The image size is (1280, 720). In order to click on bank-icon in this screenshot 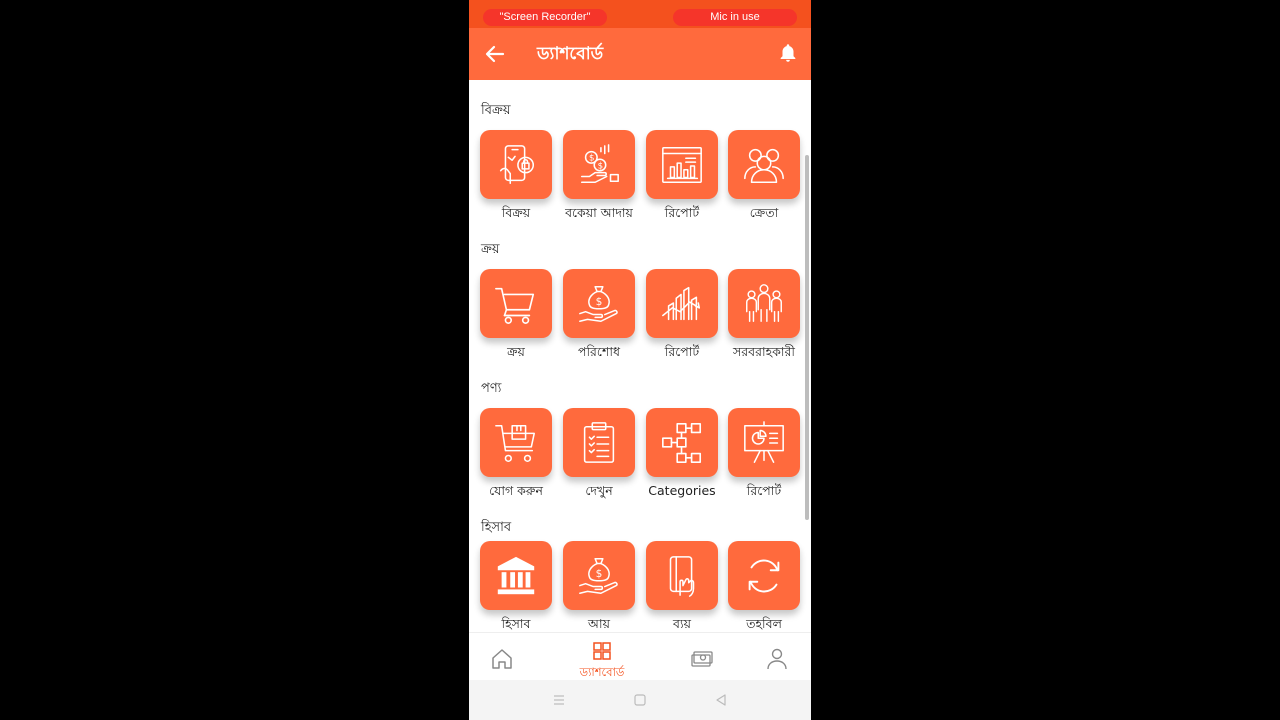, I will do `click(516, 575)`.